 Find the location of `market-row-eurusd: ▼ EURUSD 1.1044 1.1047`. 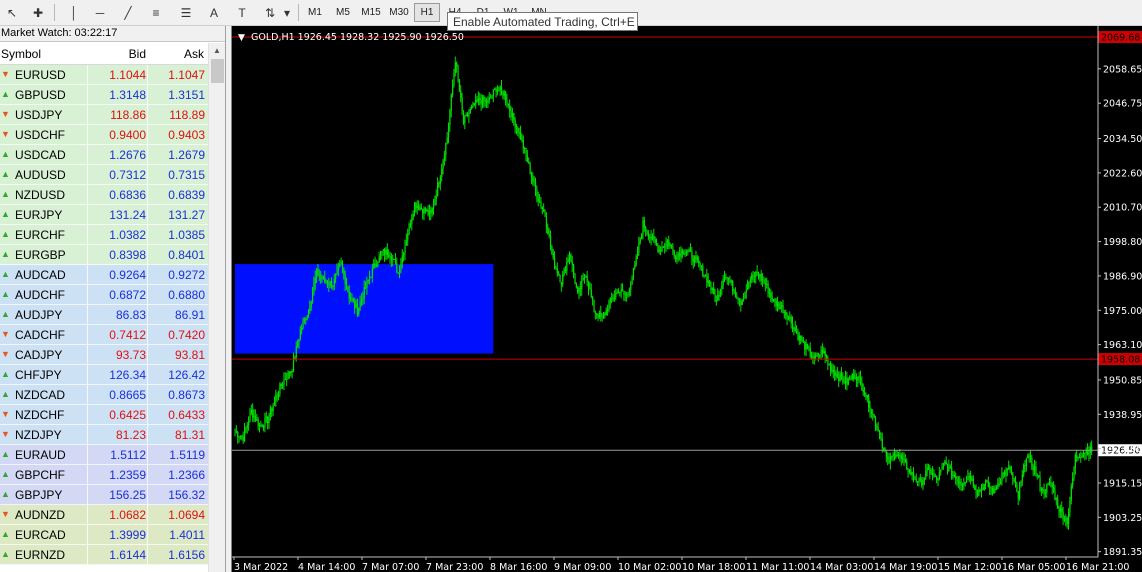

market-row-eurusd: ▼ EURUSD 1.1044 1.1047 is located at coordinates (104, 75).